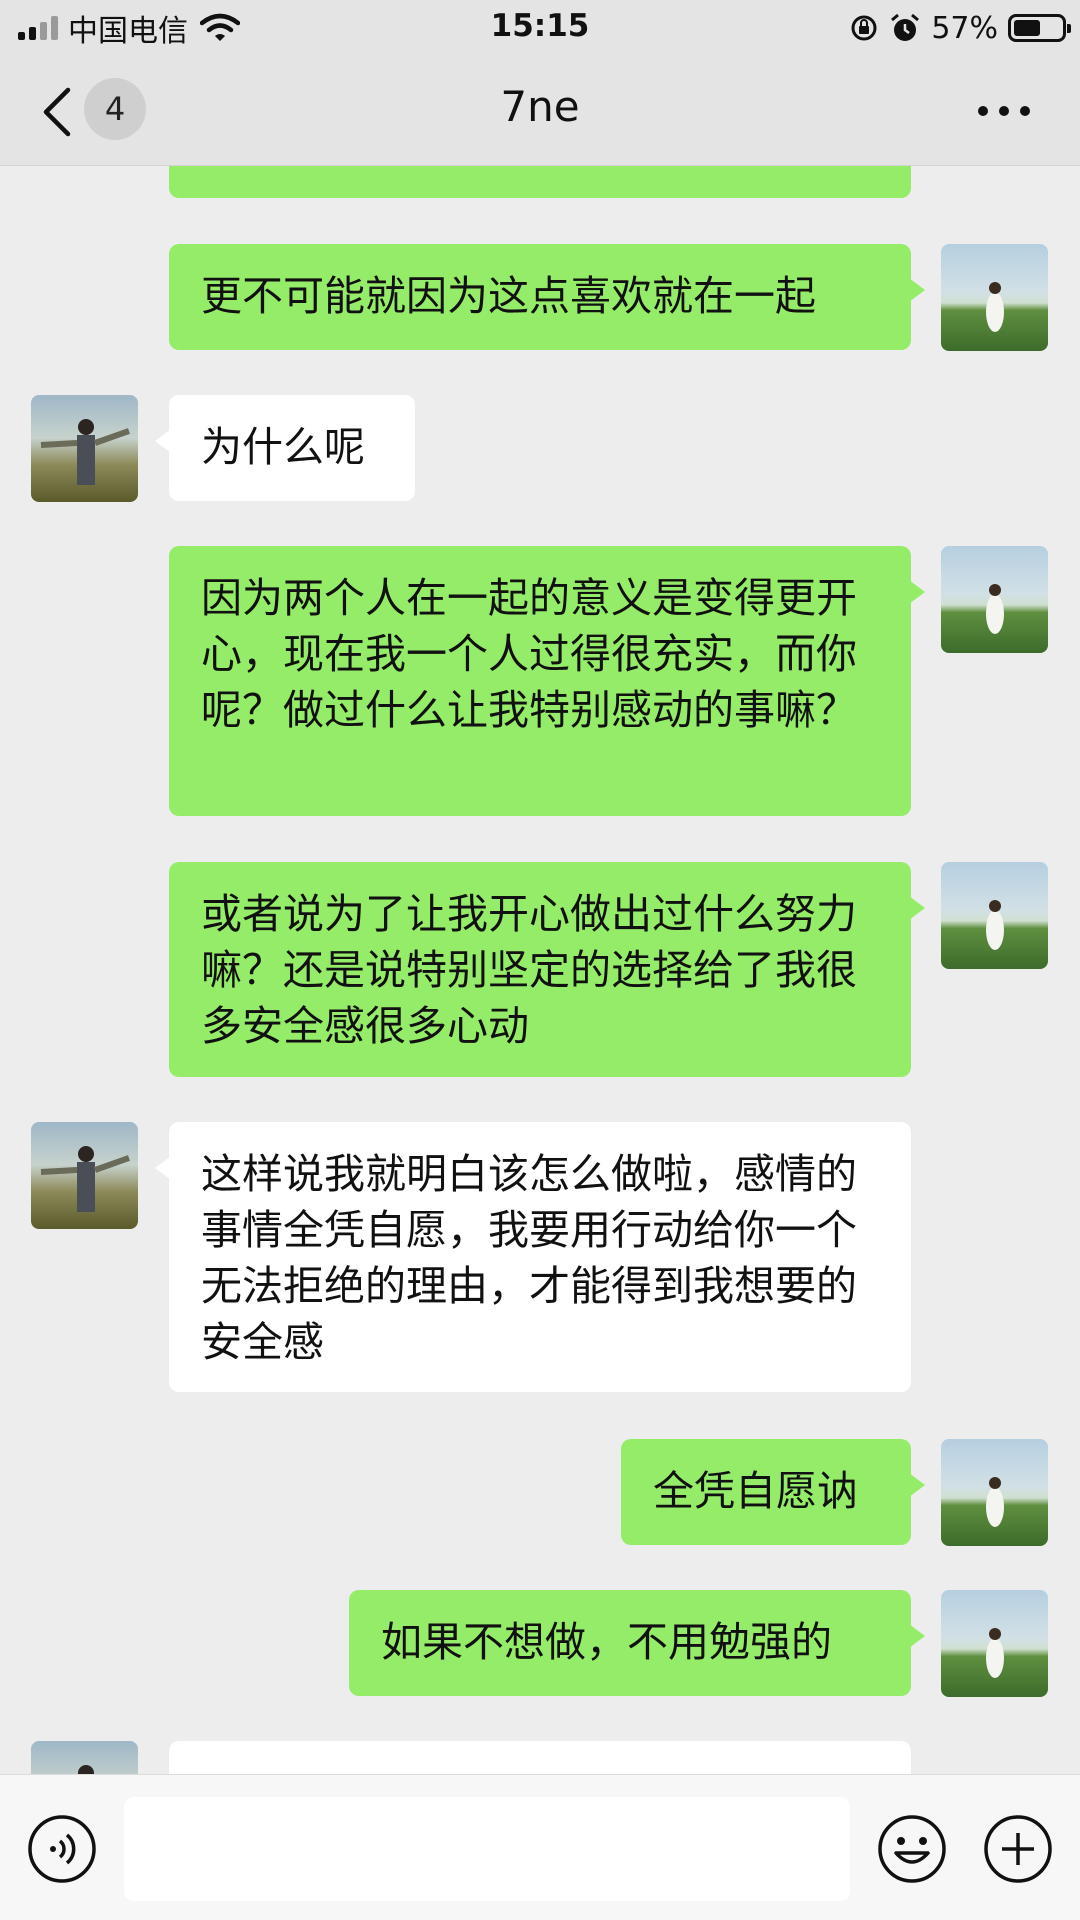 This screenshot has width=1080, height=1920. Describe the element at coordinates (964, 28) in the screenshot. I see `battery-percent: 57%` at that location.